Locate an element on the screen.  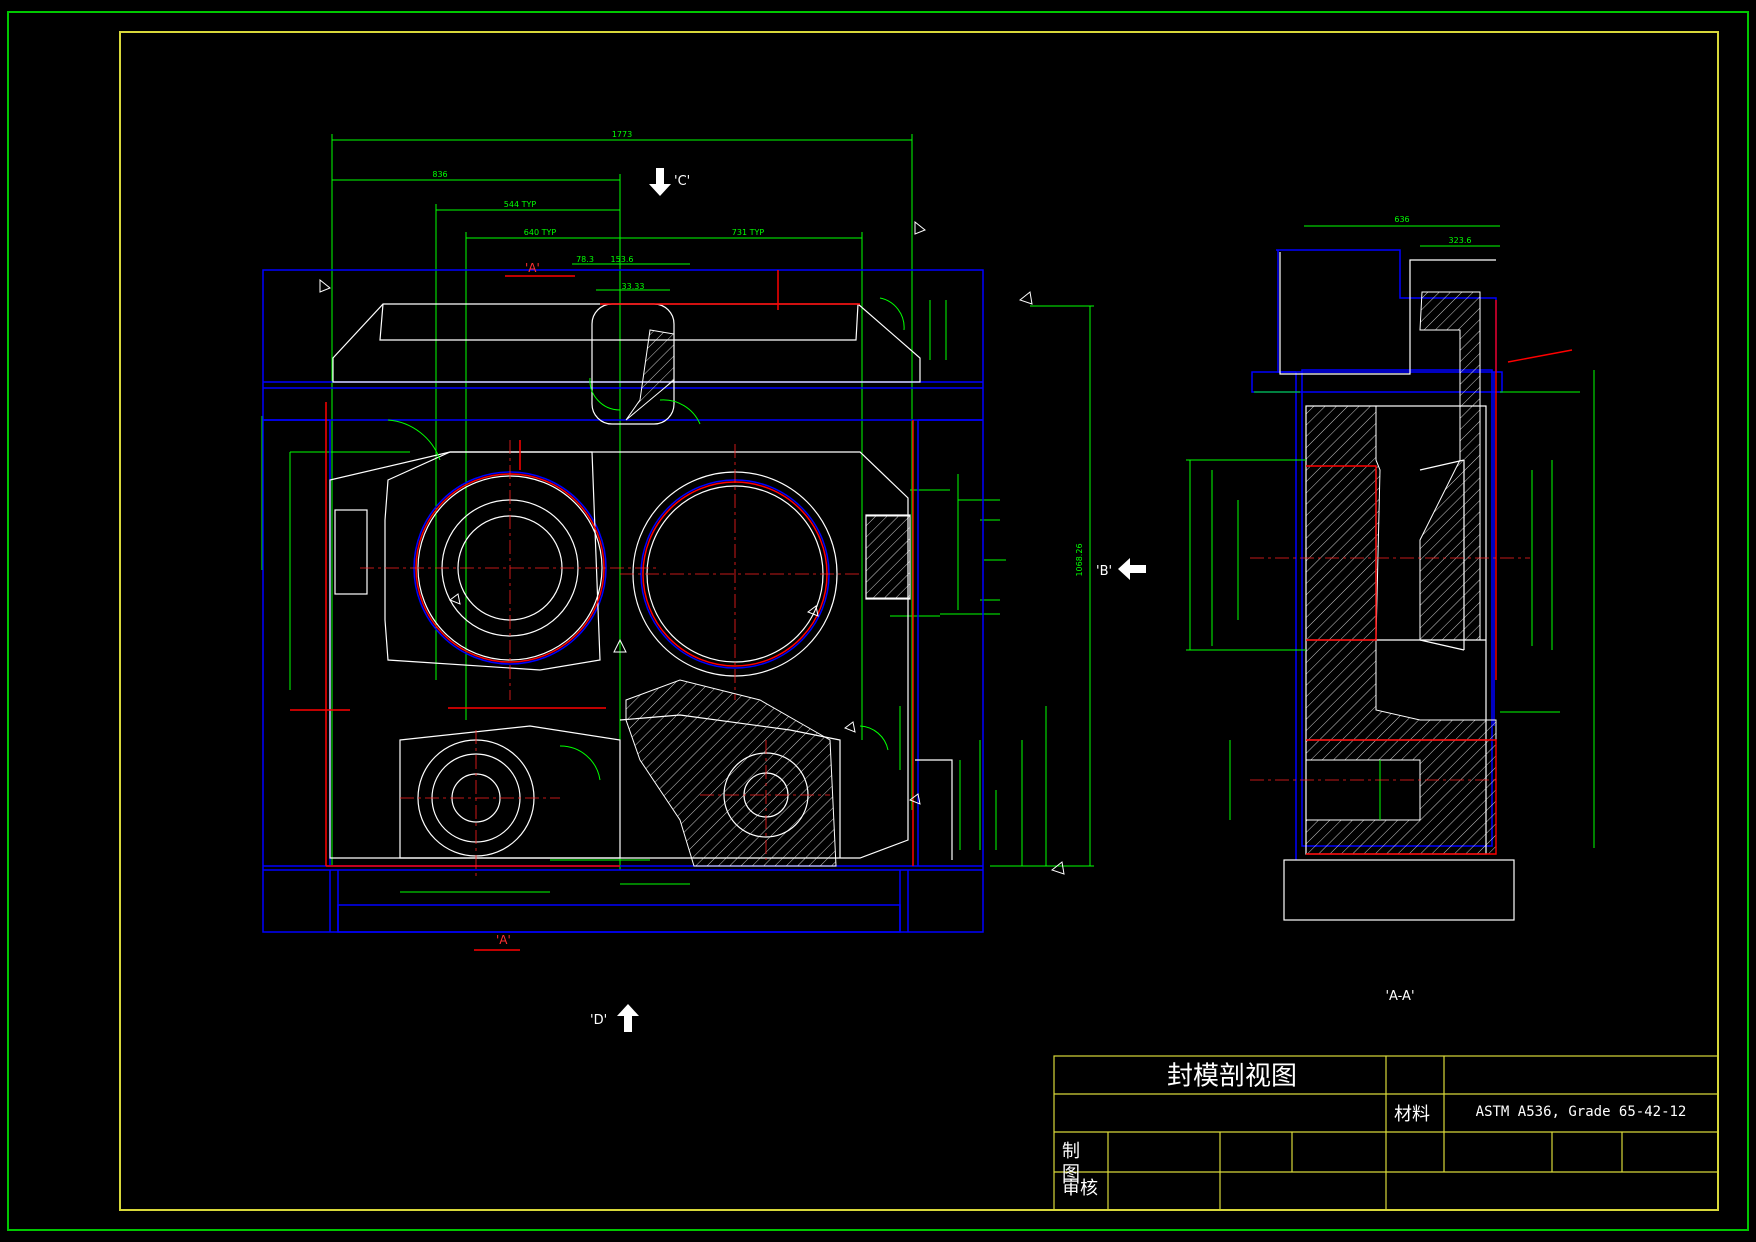
drawn-label-1: 制 is located at coordinates (1071, 1151).